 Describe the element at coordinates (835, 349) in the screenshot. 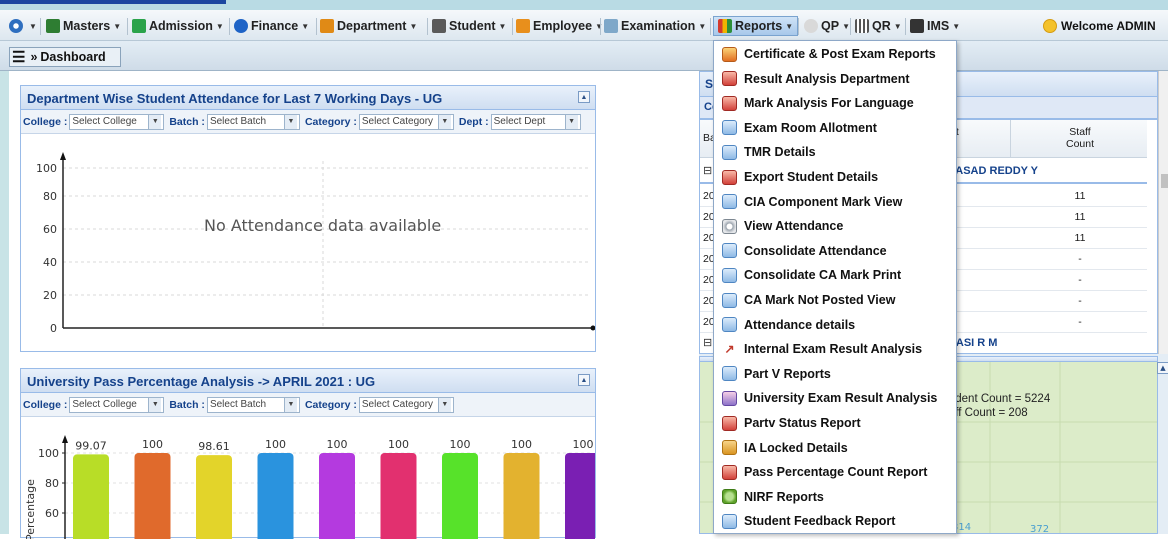

I see `reports-menu-item: ↗ Internal Exam Result Analysis` at that location.